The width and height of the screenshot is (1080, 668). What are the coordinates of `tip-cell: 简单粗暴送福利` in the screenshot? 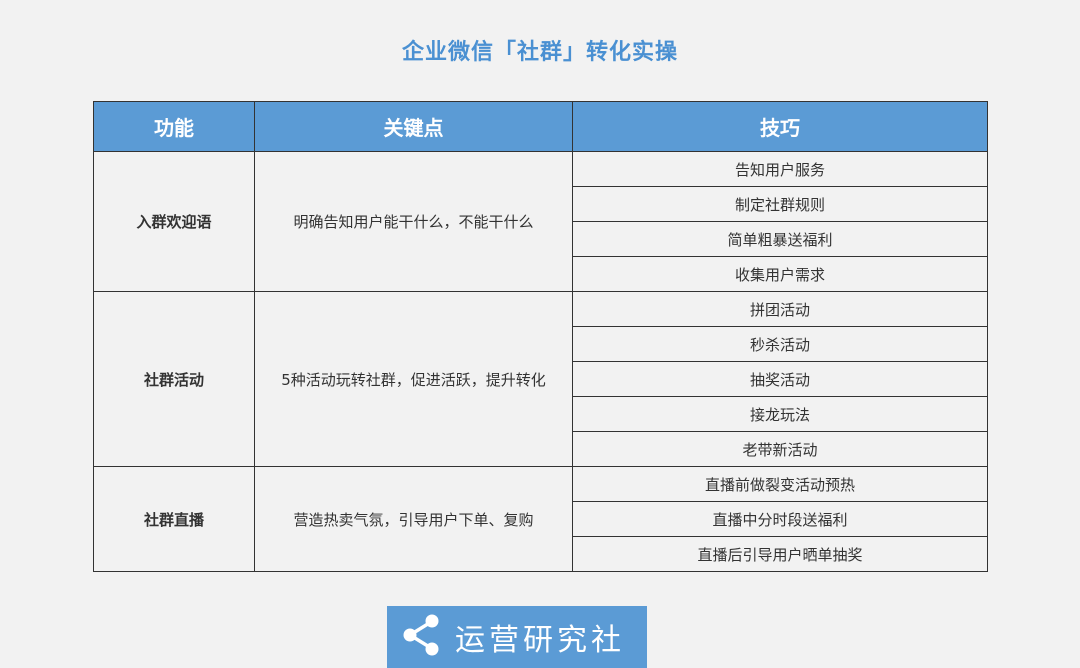 It's located at (780, 239).